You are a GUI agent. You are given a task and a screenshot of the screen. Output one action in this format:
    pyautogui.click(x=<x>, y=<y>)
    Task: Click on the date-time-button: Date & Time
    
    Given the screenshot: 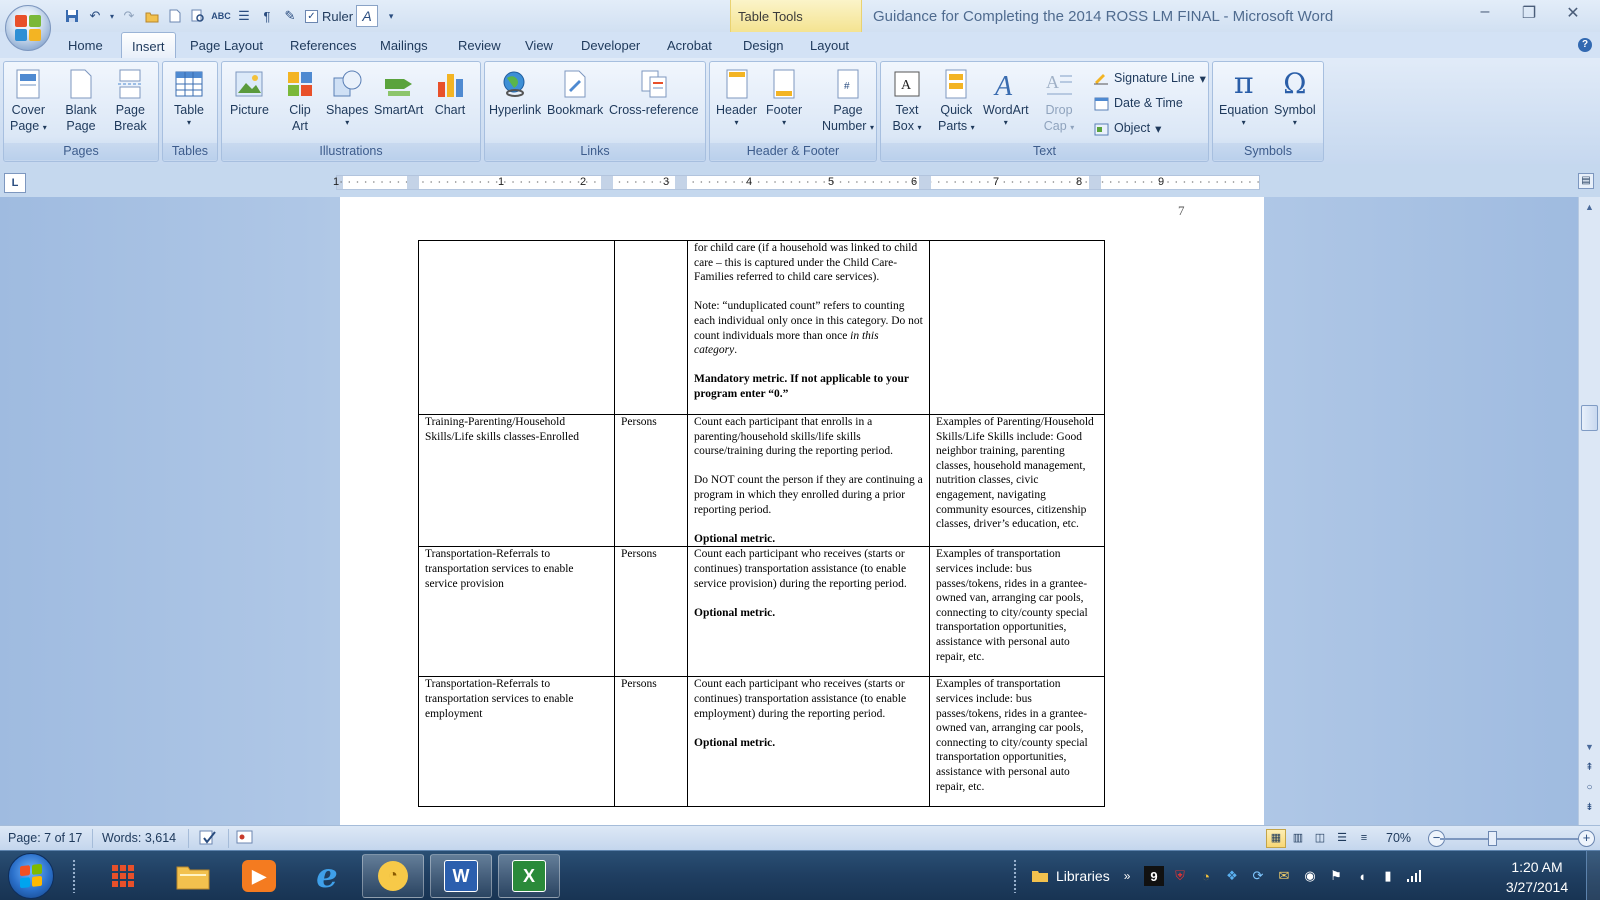 What is the action you would take?
    pyautogui.click(x=1138, y=103)
    